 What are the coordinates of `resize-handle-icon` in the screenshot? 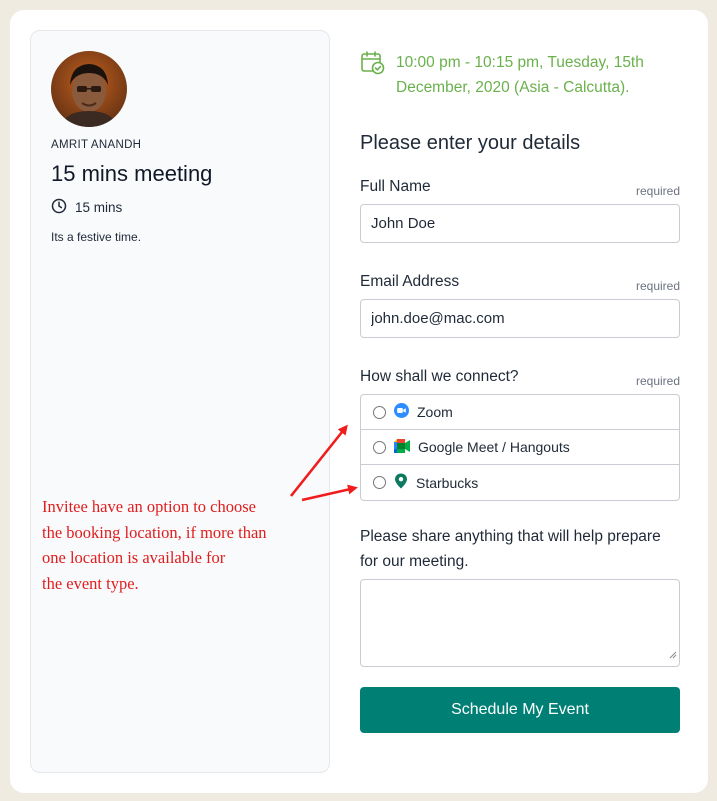 It's located at (673, 655).